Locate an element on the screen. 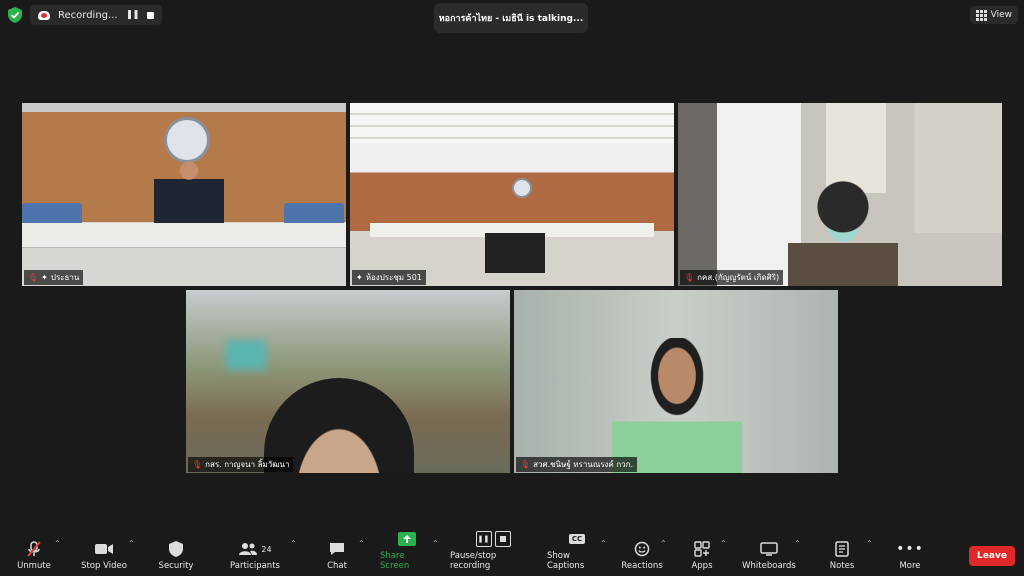  video-tile-participant-4: 🎙 กสร. กาญจนา ลิ้มวัฒนา is located at coordinates (348, 381).